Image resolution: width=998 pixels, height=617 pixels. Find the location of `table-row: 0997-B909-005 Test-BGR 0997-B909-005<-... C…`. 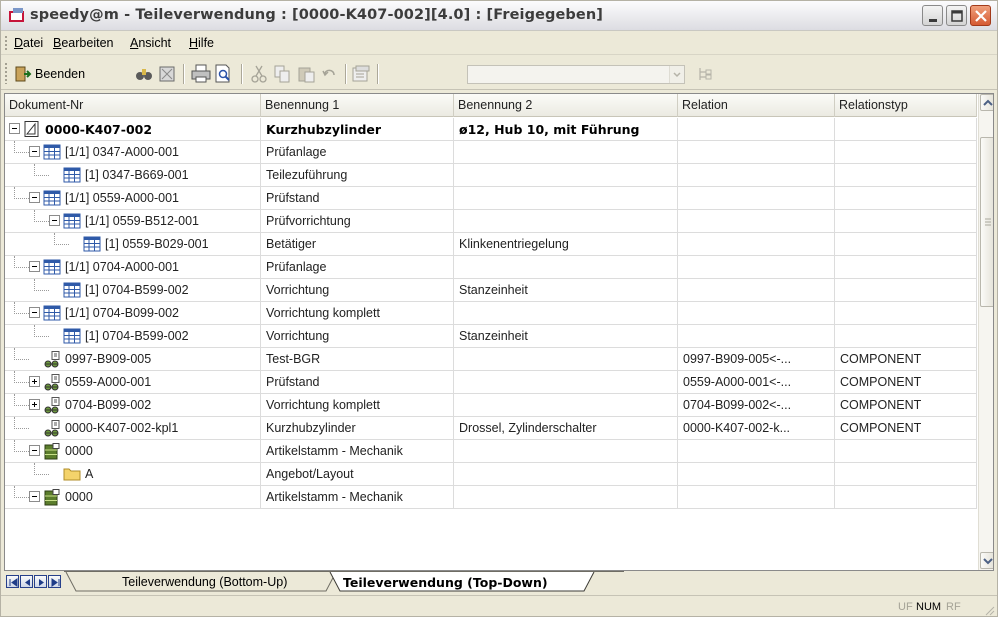

table-row: 0997-B909-005 Test-BGR 0997-B909-005<-... C… is located at coordinates (491, 359).